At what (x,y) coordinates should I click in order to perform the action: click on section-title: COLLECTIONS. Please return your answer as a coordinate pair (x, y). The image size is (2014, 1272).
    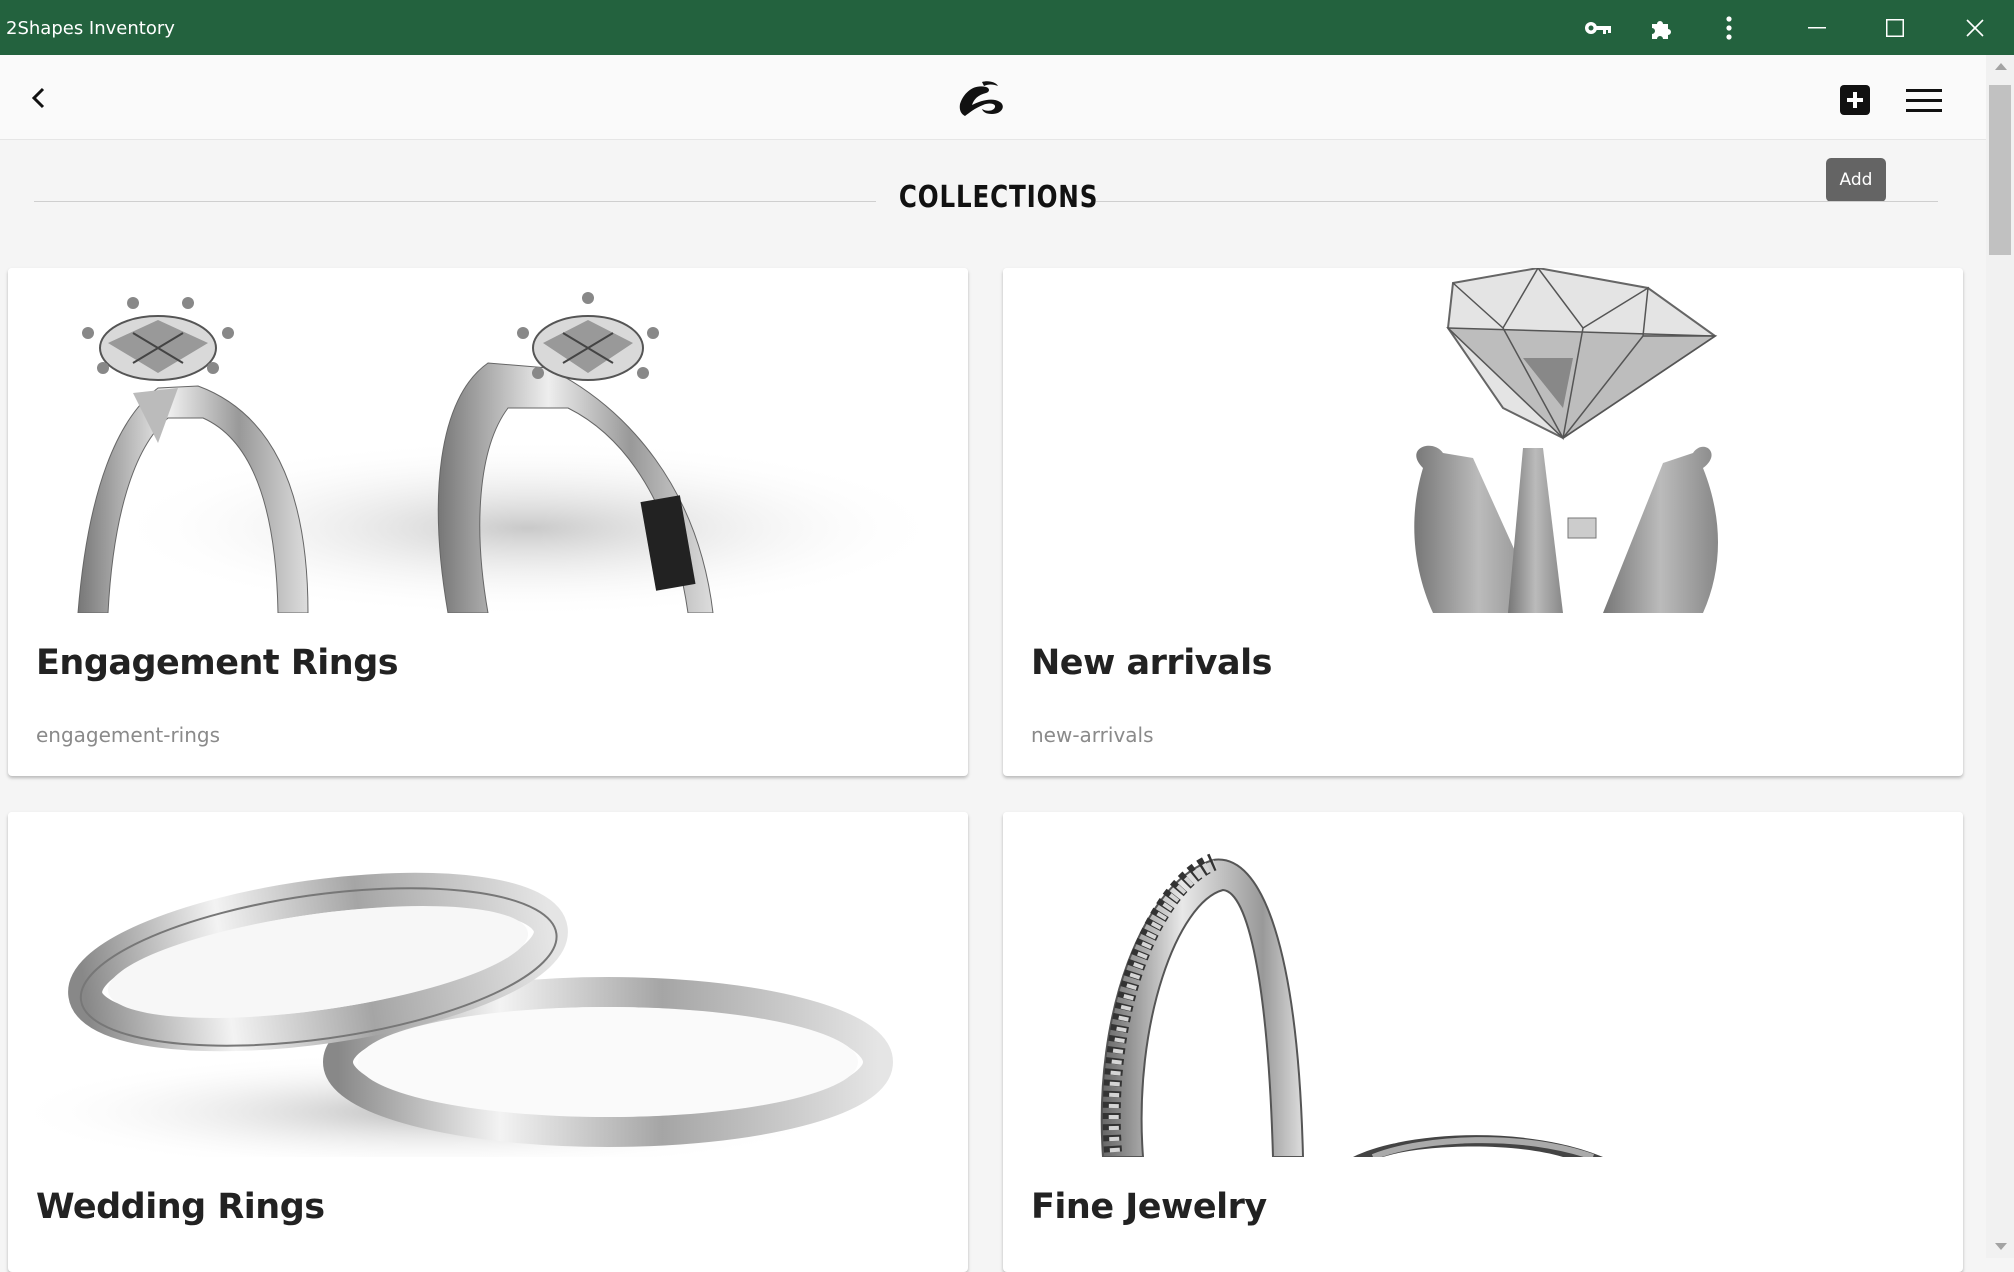
    Looking at the image, I should click on (998, 197).